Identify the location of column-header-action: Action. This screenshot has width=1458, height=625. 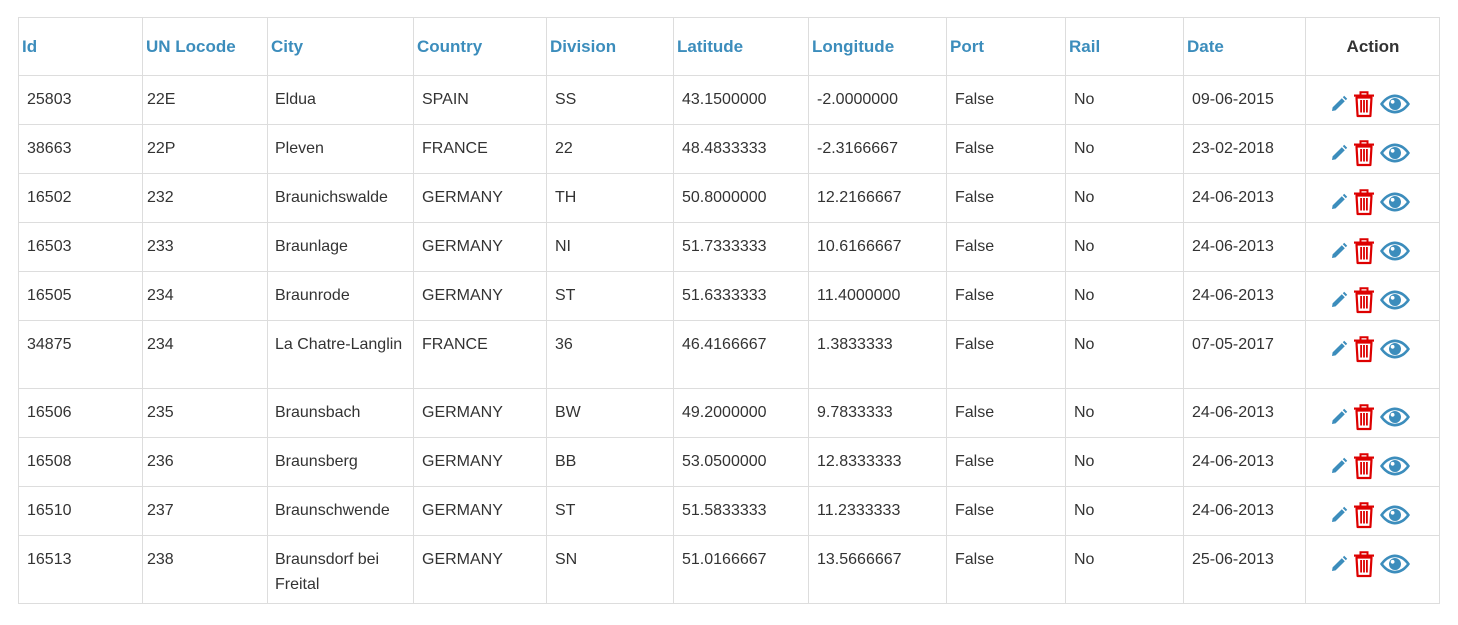
(1372, 46).